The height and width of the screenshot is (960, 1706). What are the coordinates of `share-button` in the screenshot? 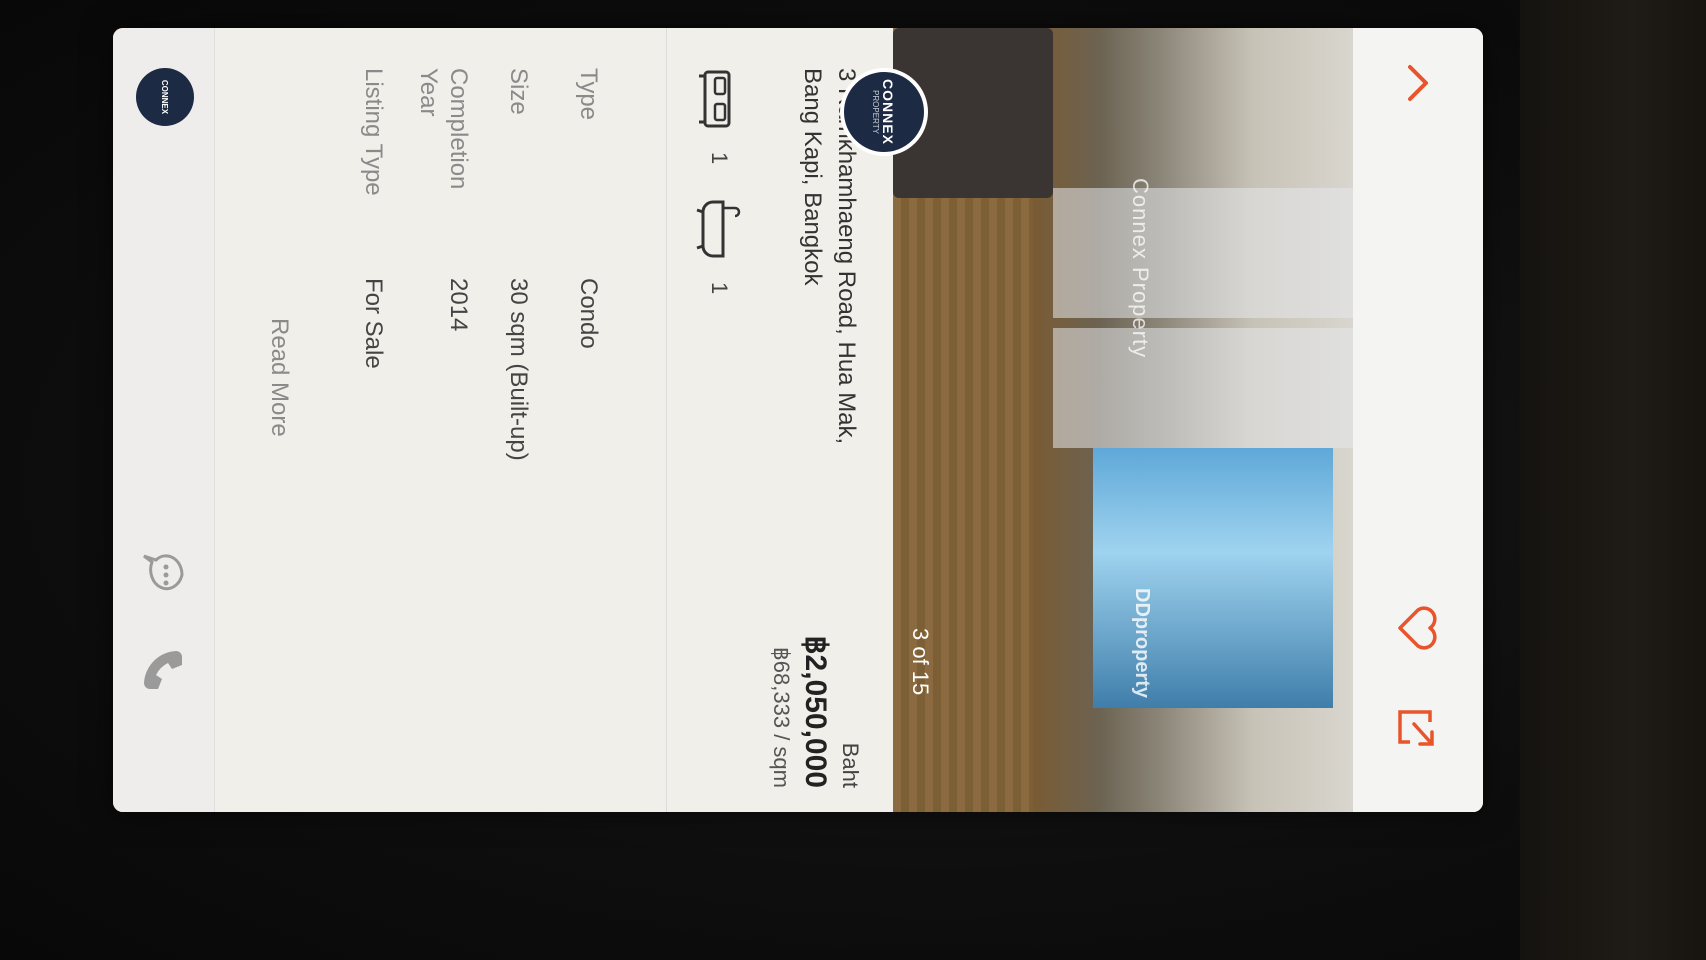 It's located at (1418, 728).